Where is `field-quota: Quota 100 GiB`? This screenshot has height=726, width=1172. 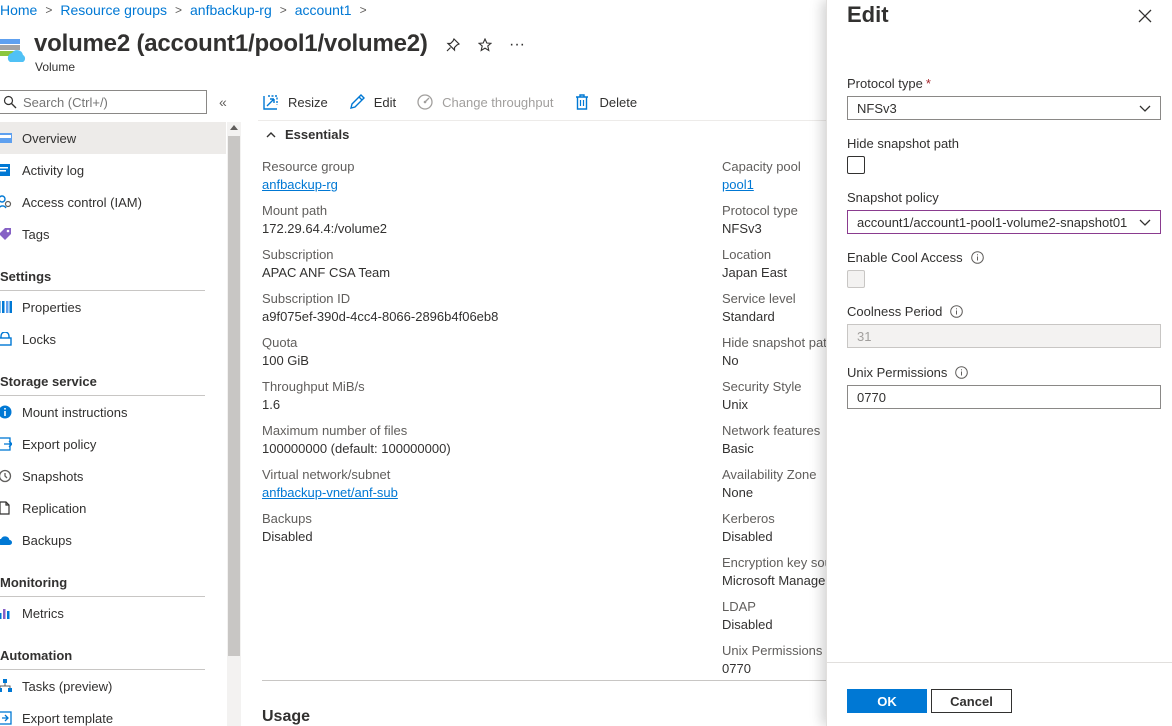
field-quota: Quota 100 GiB is located at coordinates (482, 356).